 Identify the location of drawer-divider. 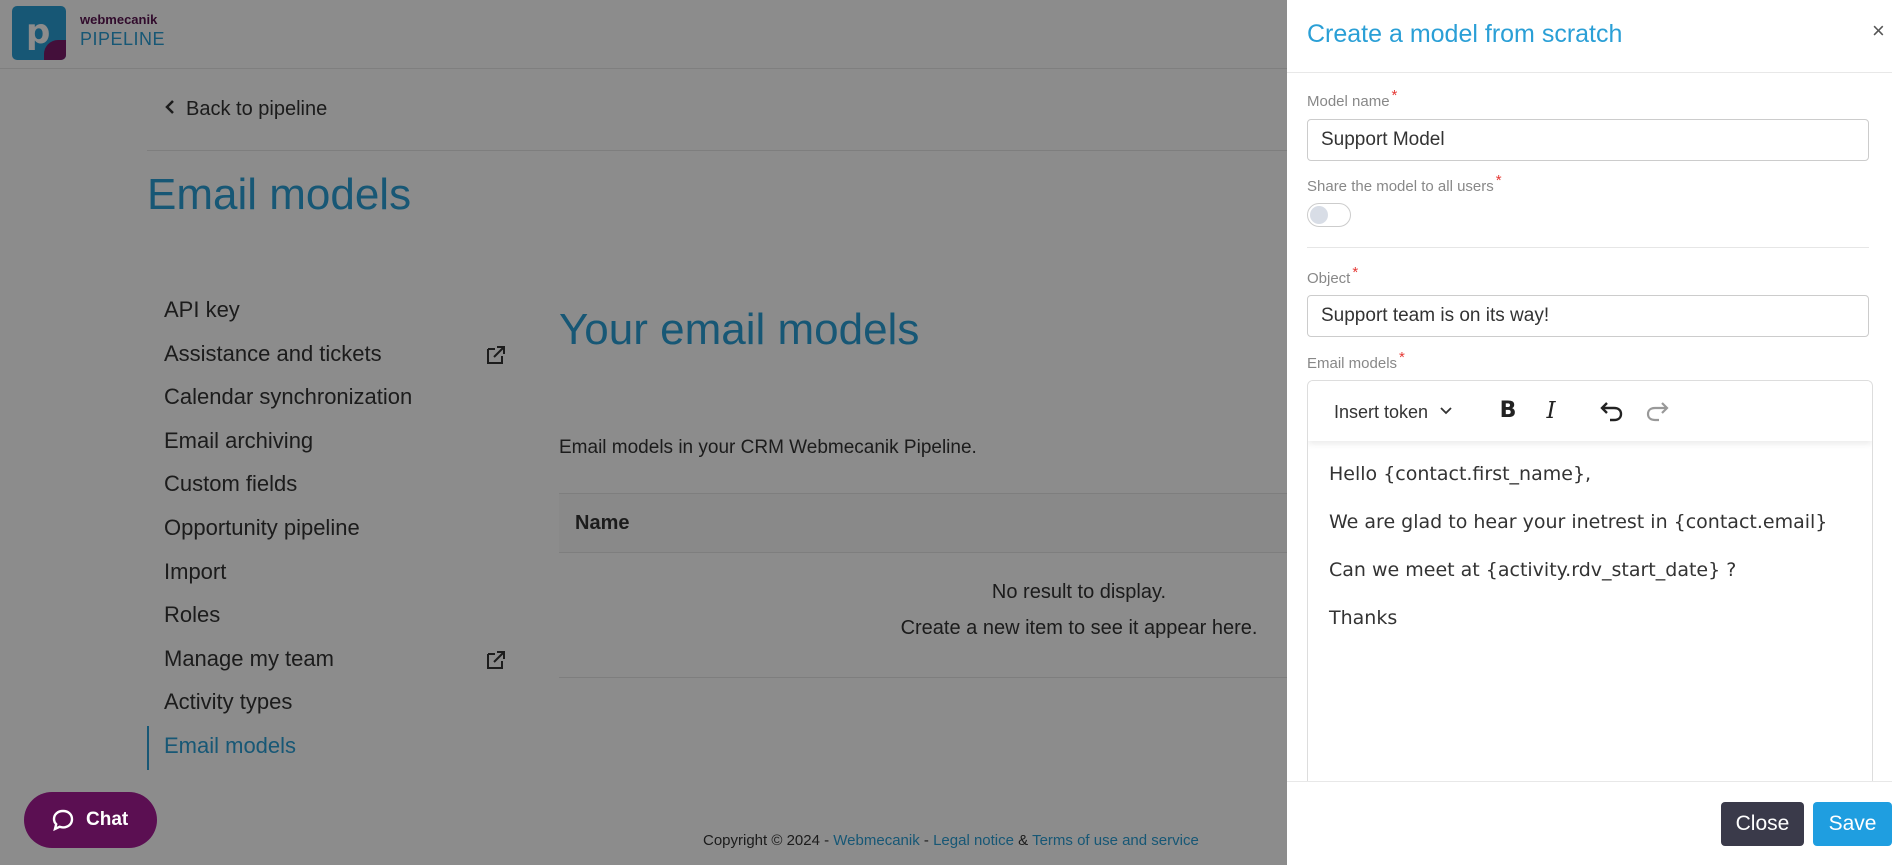
(1588, 247).